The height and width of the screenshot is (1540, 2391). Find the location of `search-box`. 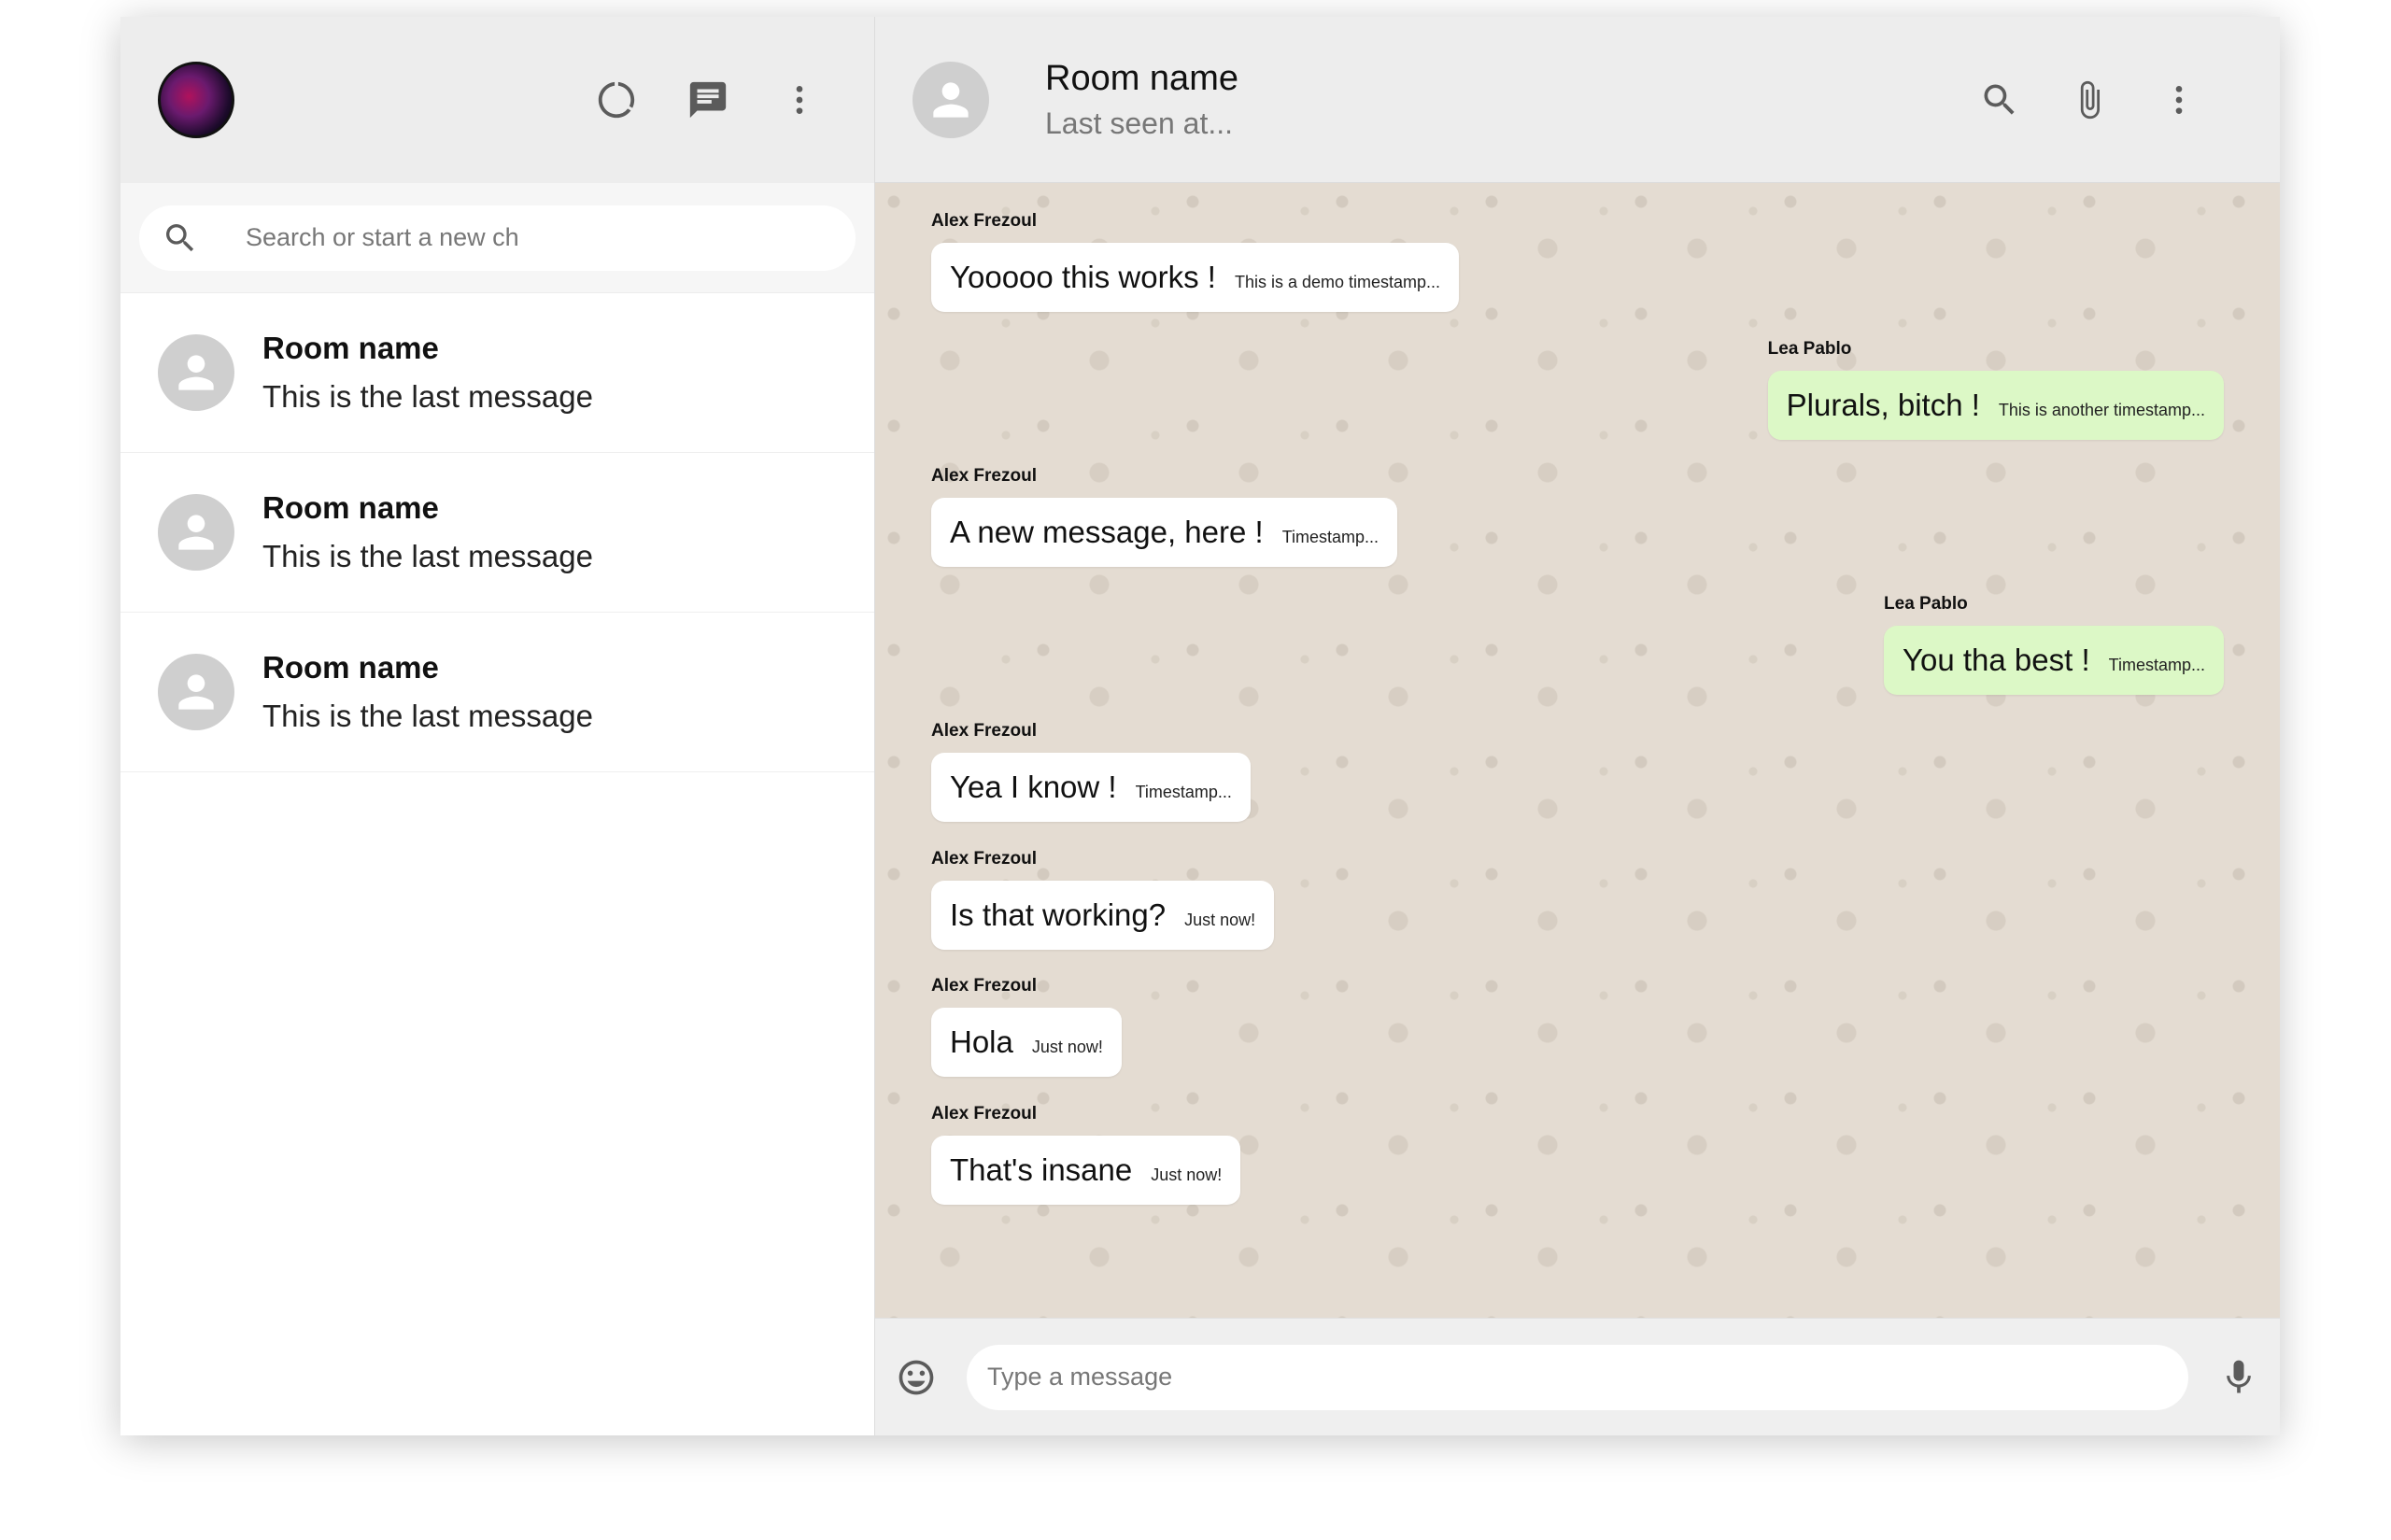

search-box is located at coordinates (498, 238).